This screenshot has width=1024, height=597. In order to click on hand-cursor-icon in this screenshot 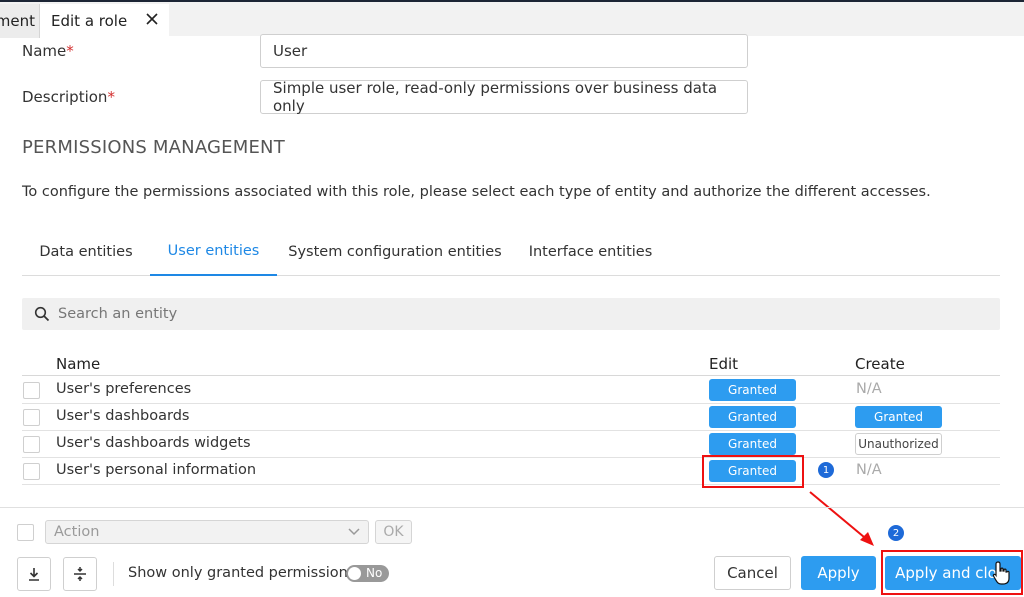, I will do `click(1001, 573)`.